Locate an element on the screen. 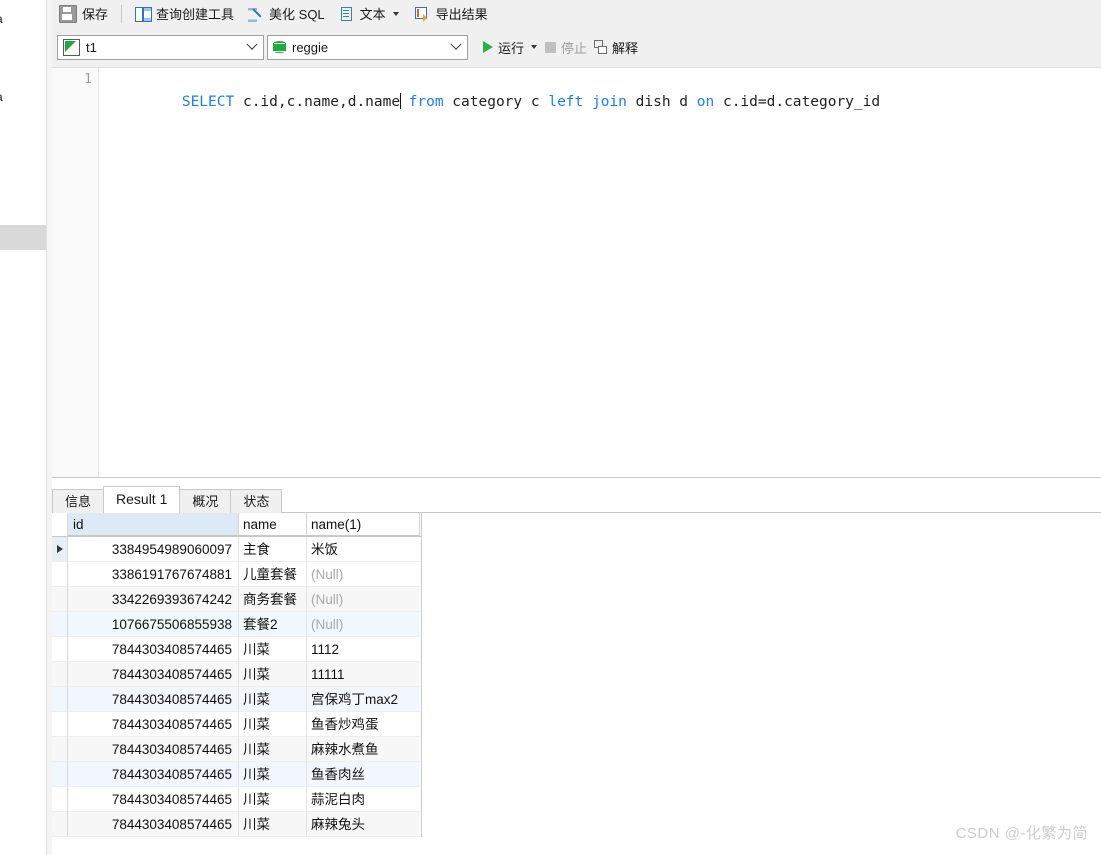 Image resolution: width=1101 pixels, height=855 pixels. cell-id: 3342269393674242 is located at coordinates (153, 599).